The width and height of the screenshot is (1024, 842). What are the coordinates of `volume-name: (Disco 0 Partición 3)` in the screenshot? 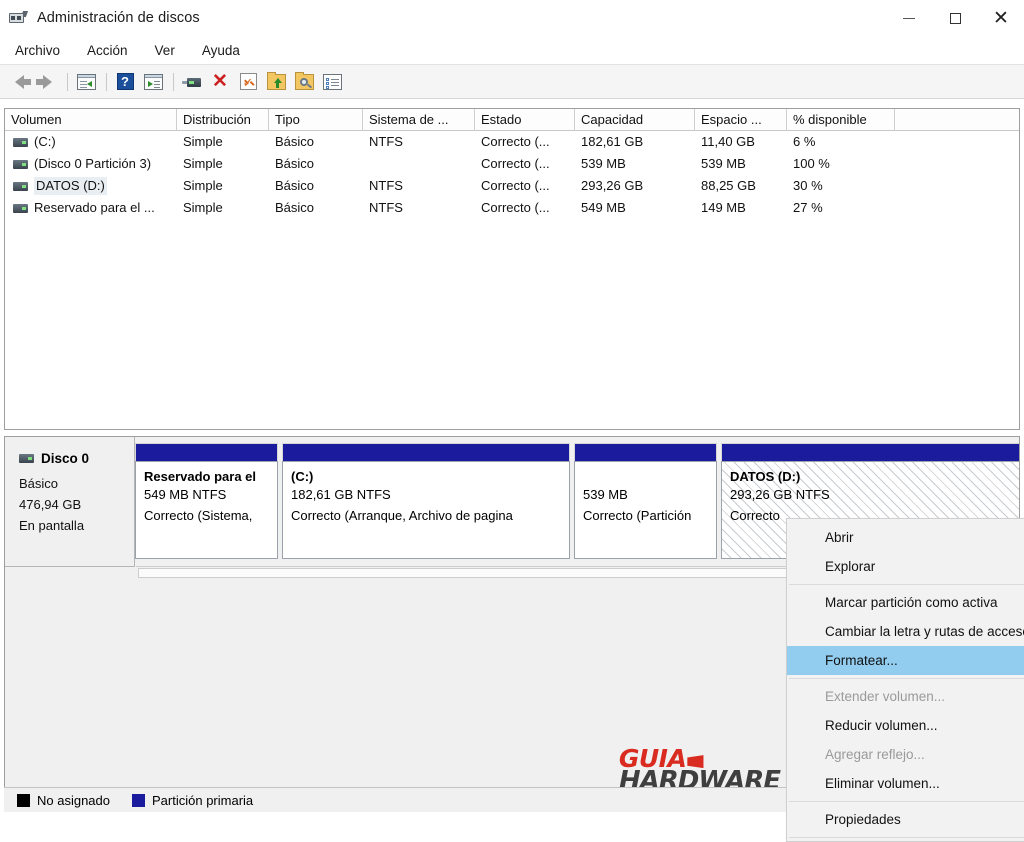 It's located at (93, 163).